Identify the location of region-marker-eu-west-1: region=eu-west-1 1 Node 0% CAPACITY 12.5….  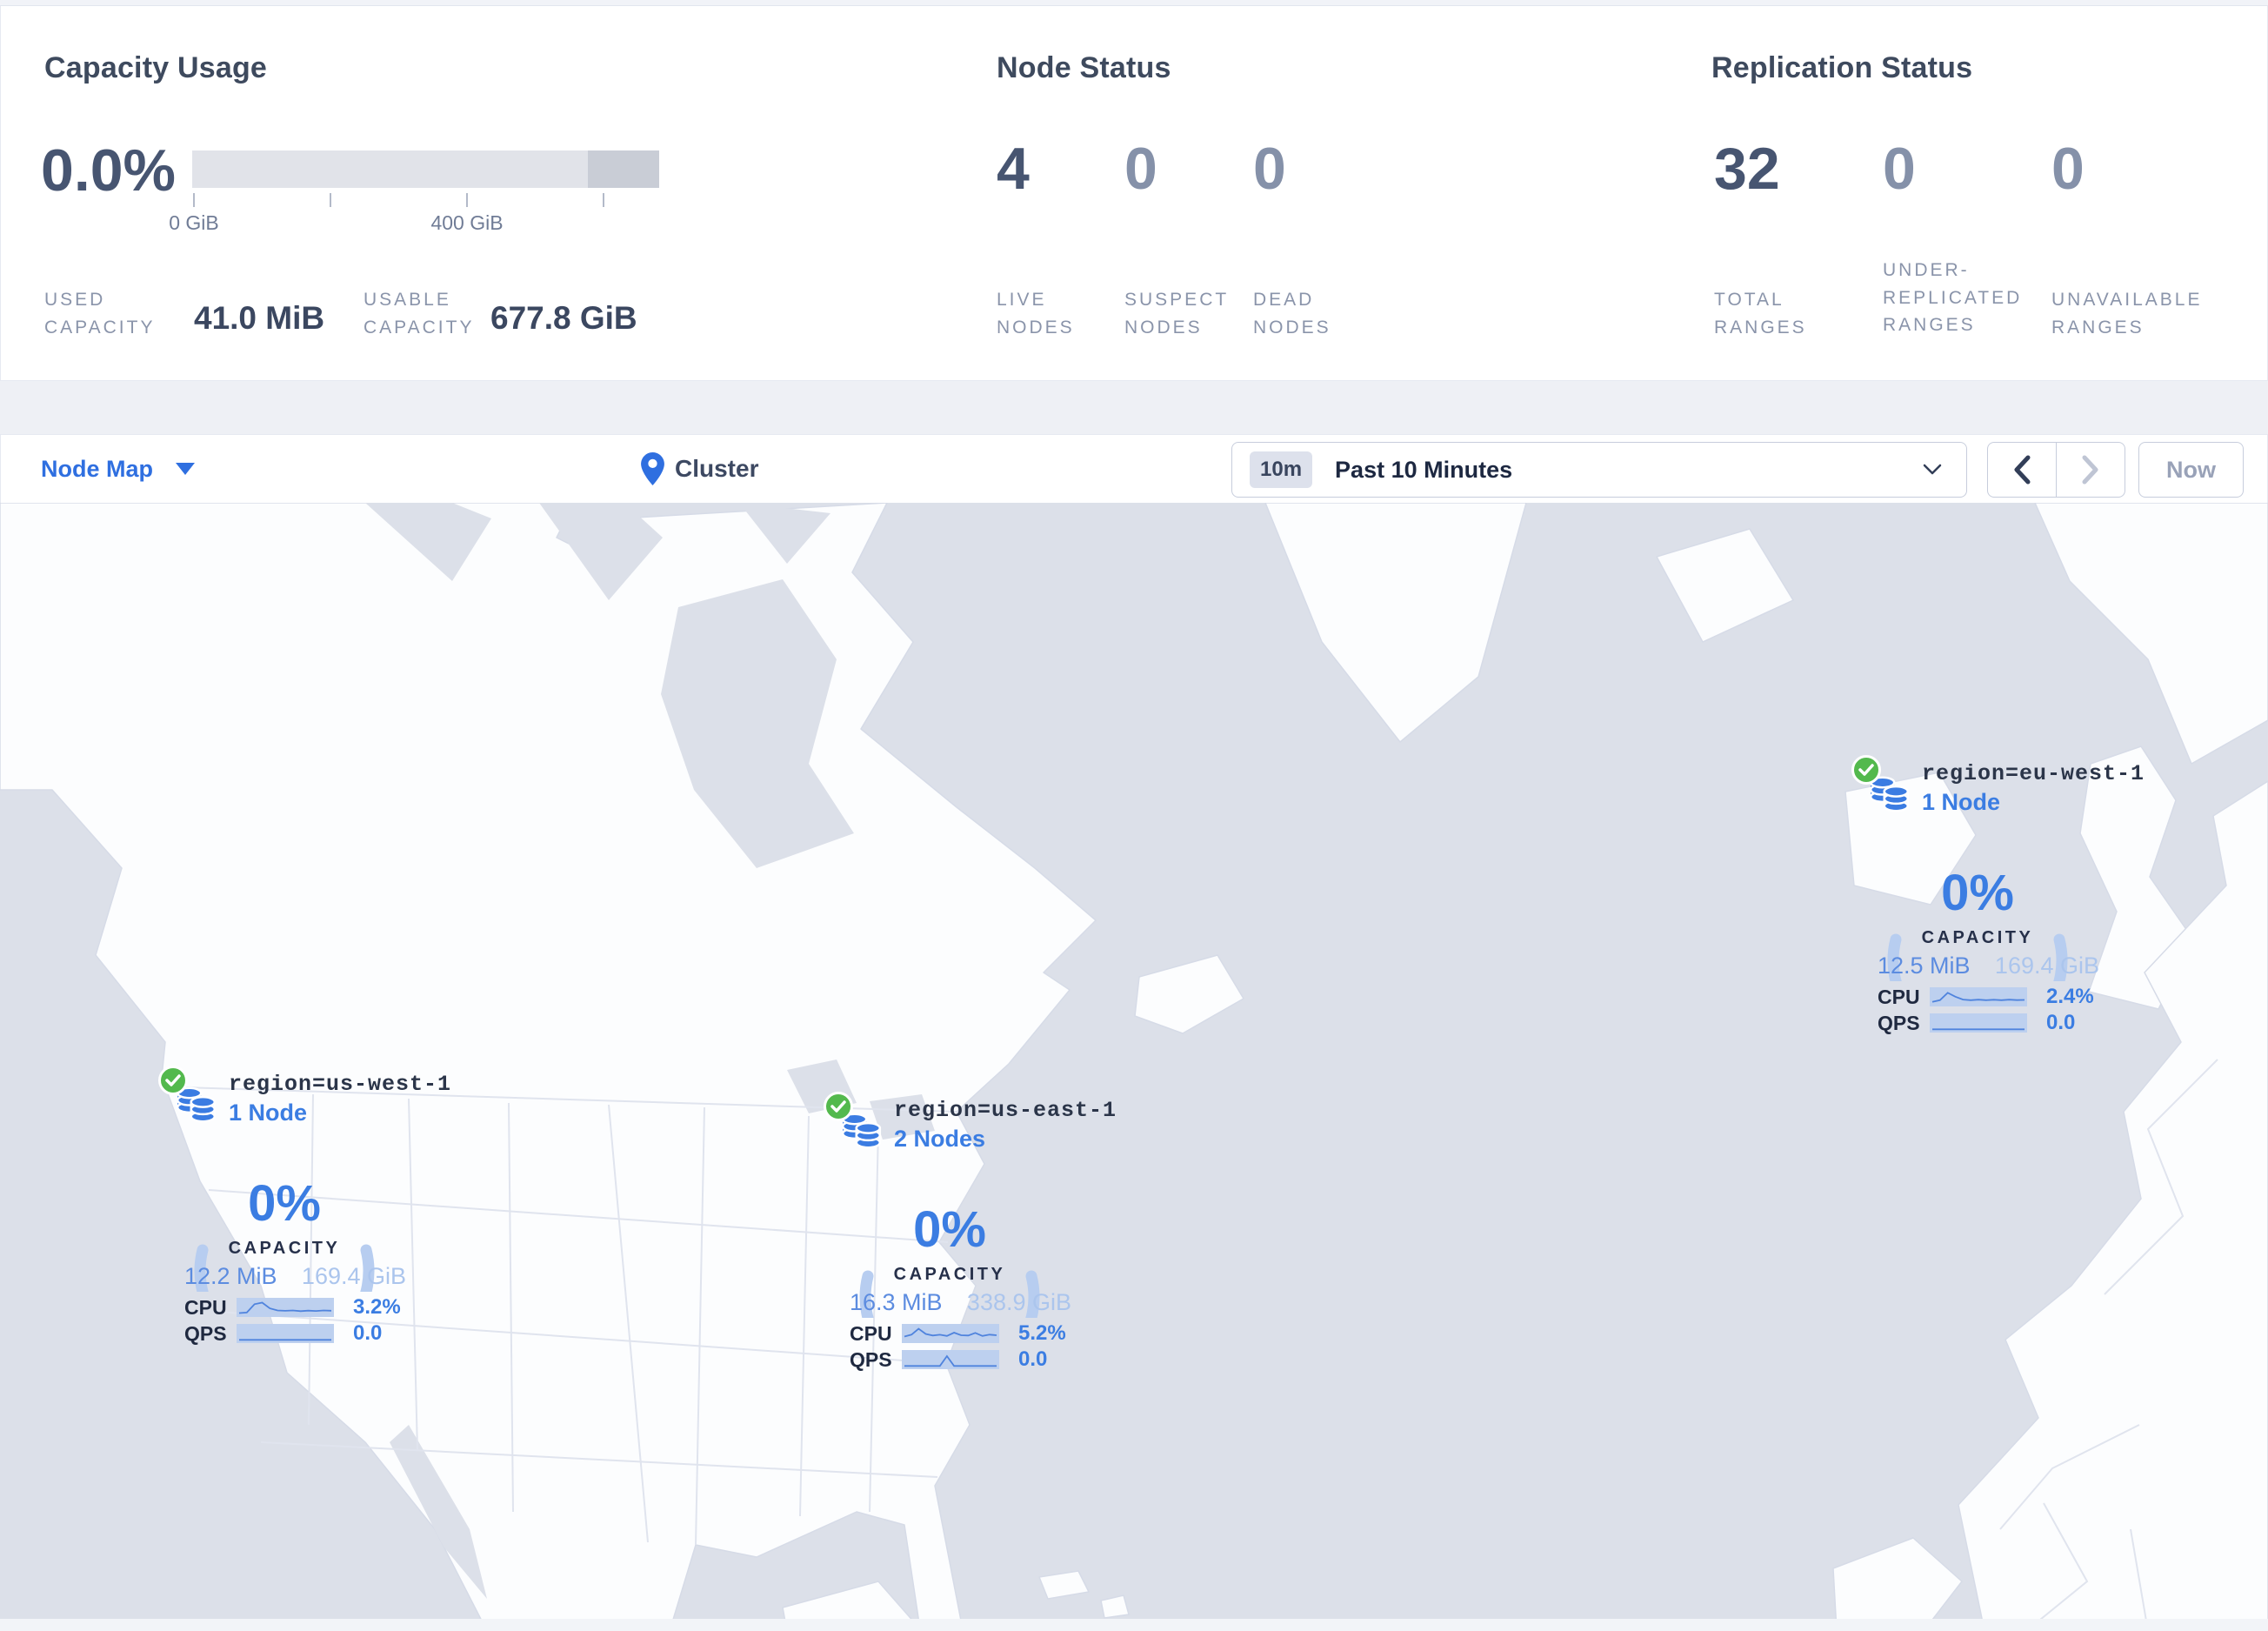
(1995, 901).